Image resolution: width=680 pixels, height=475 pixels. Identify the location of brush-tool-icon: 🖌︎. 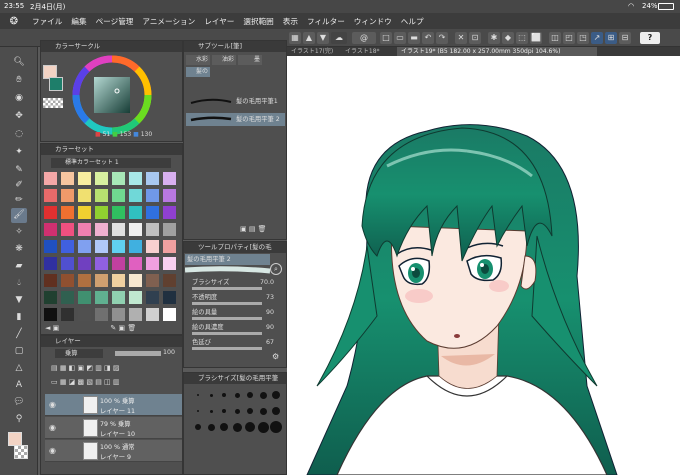
(19, 215).